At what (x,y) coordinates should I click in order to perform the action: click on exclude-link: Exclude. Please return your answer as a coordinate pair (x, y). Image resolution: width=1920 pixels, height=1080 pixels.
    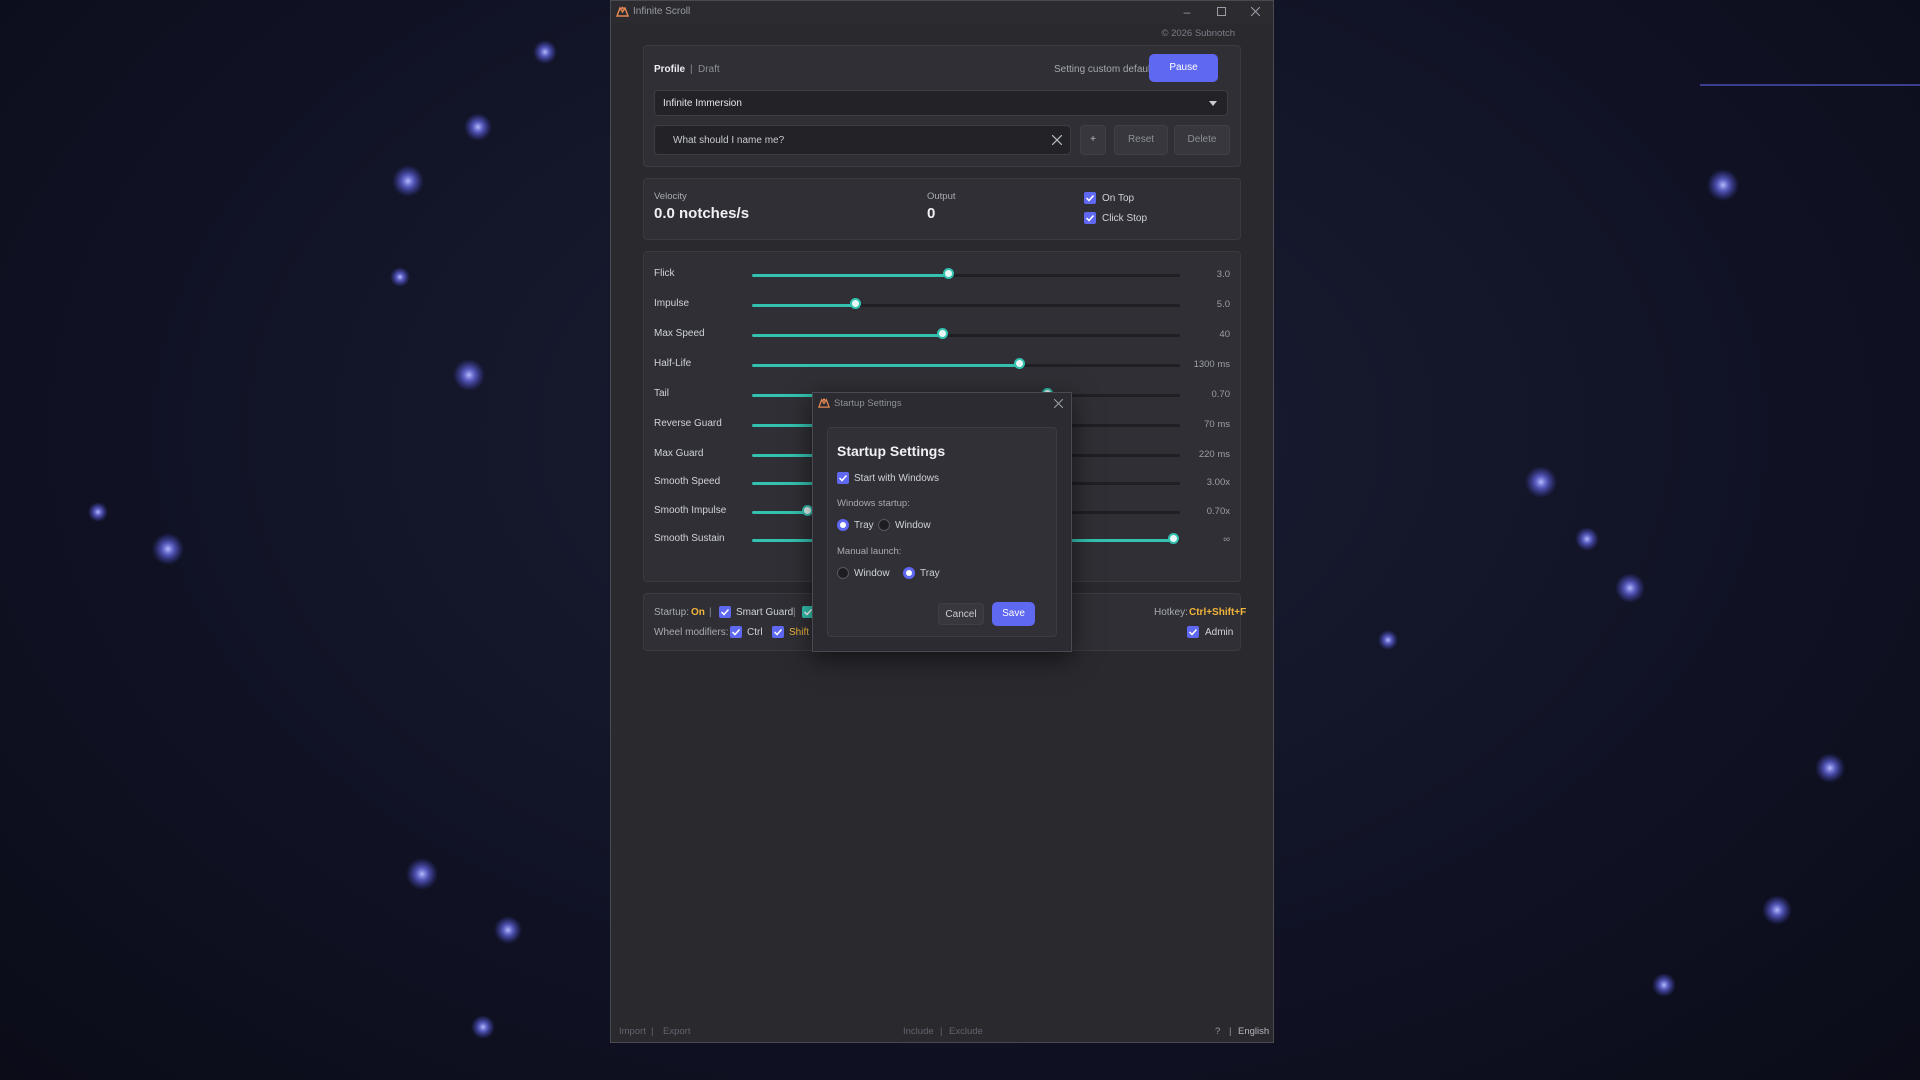
    Looking at the image, I should click on (966, 1031).